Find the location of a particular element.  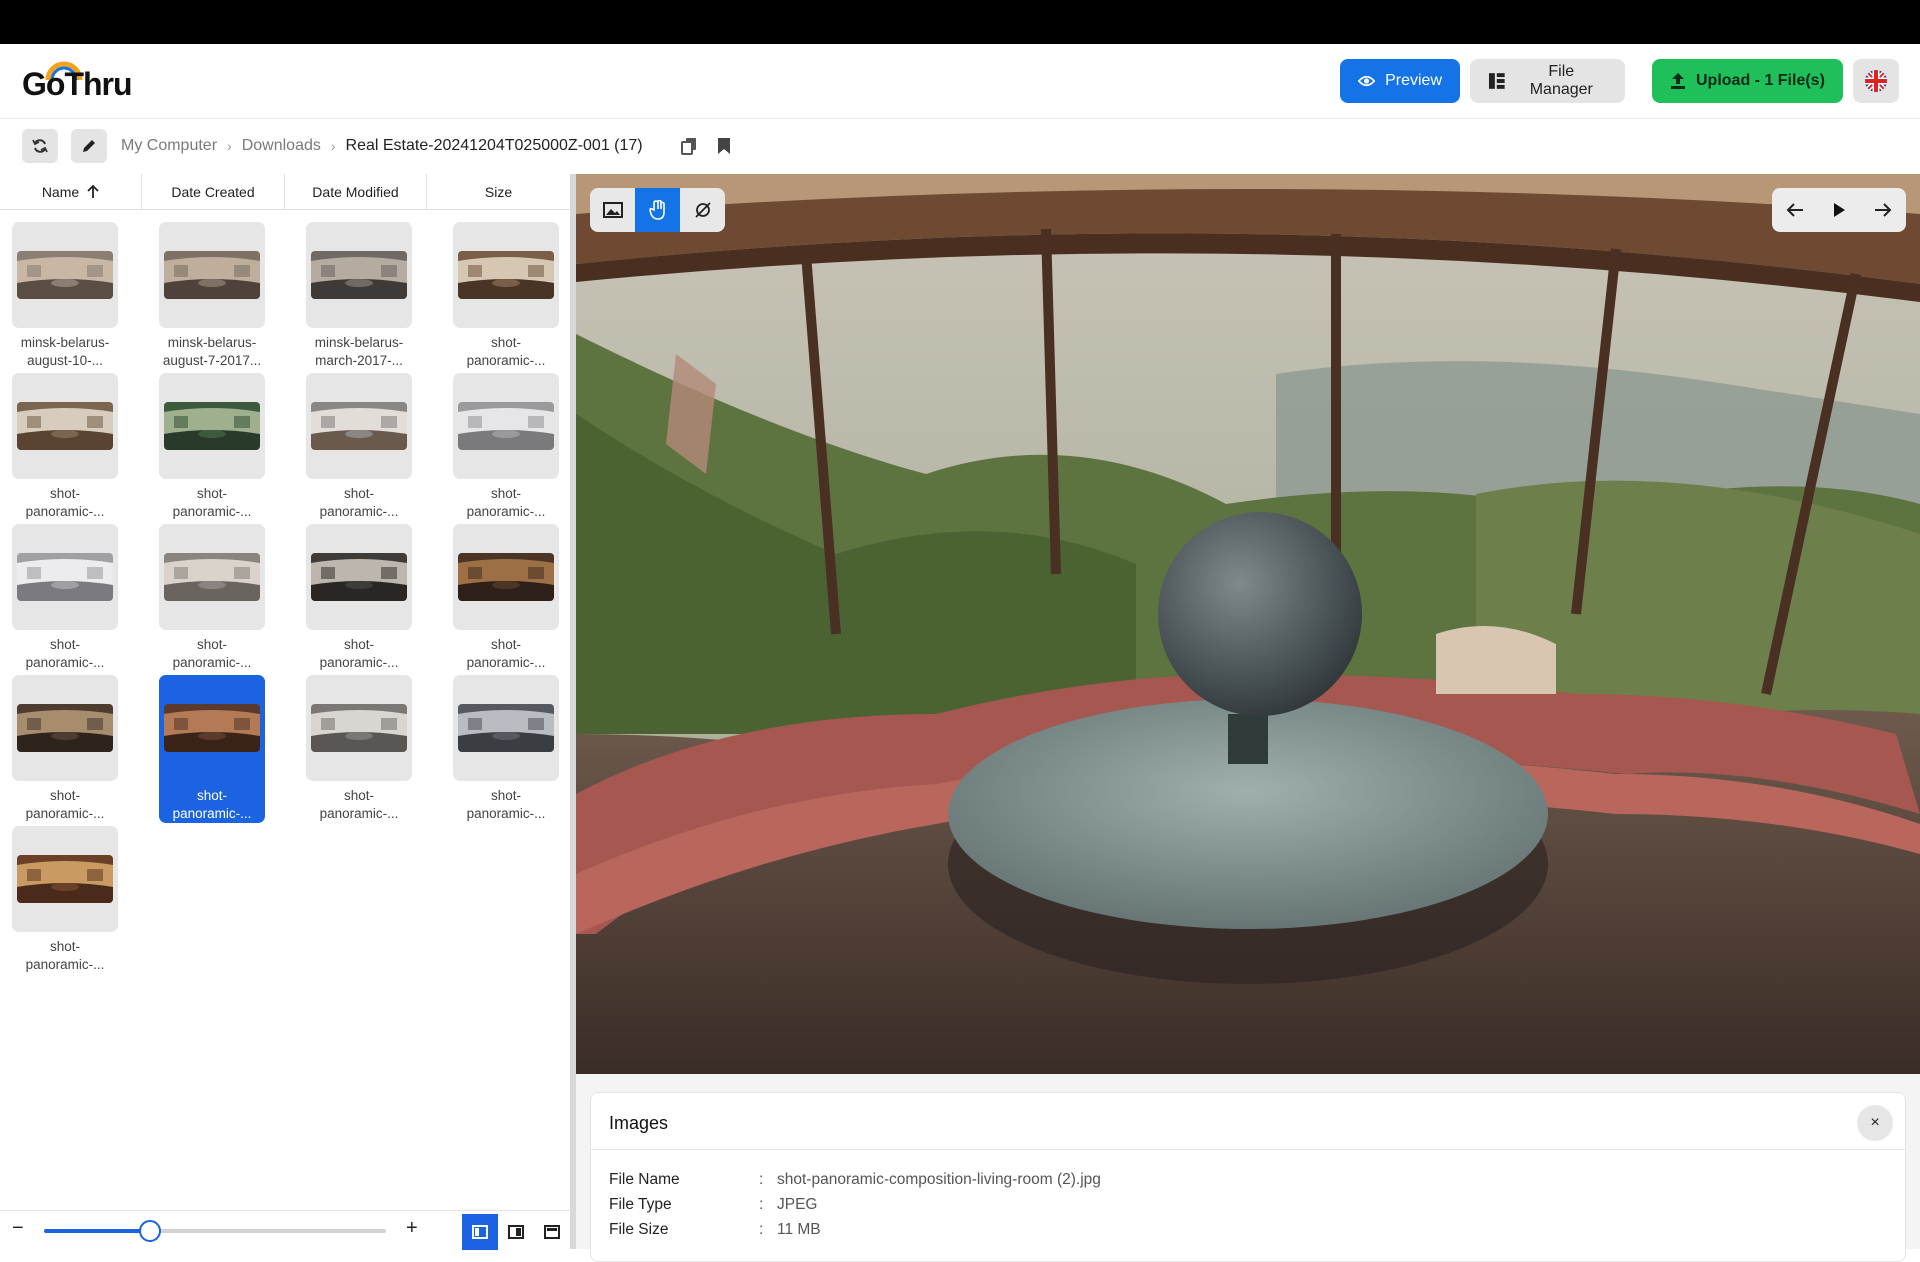

view-grid-button is located at coordinates (480, 1232).